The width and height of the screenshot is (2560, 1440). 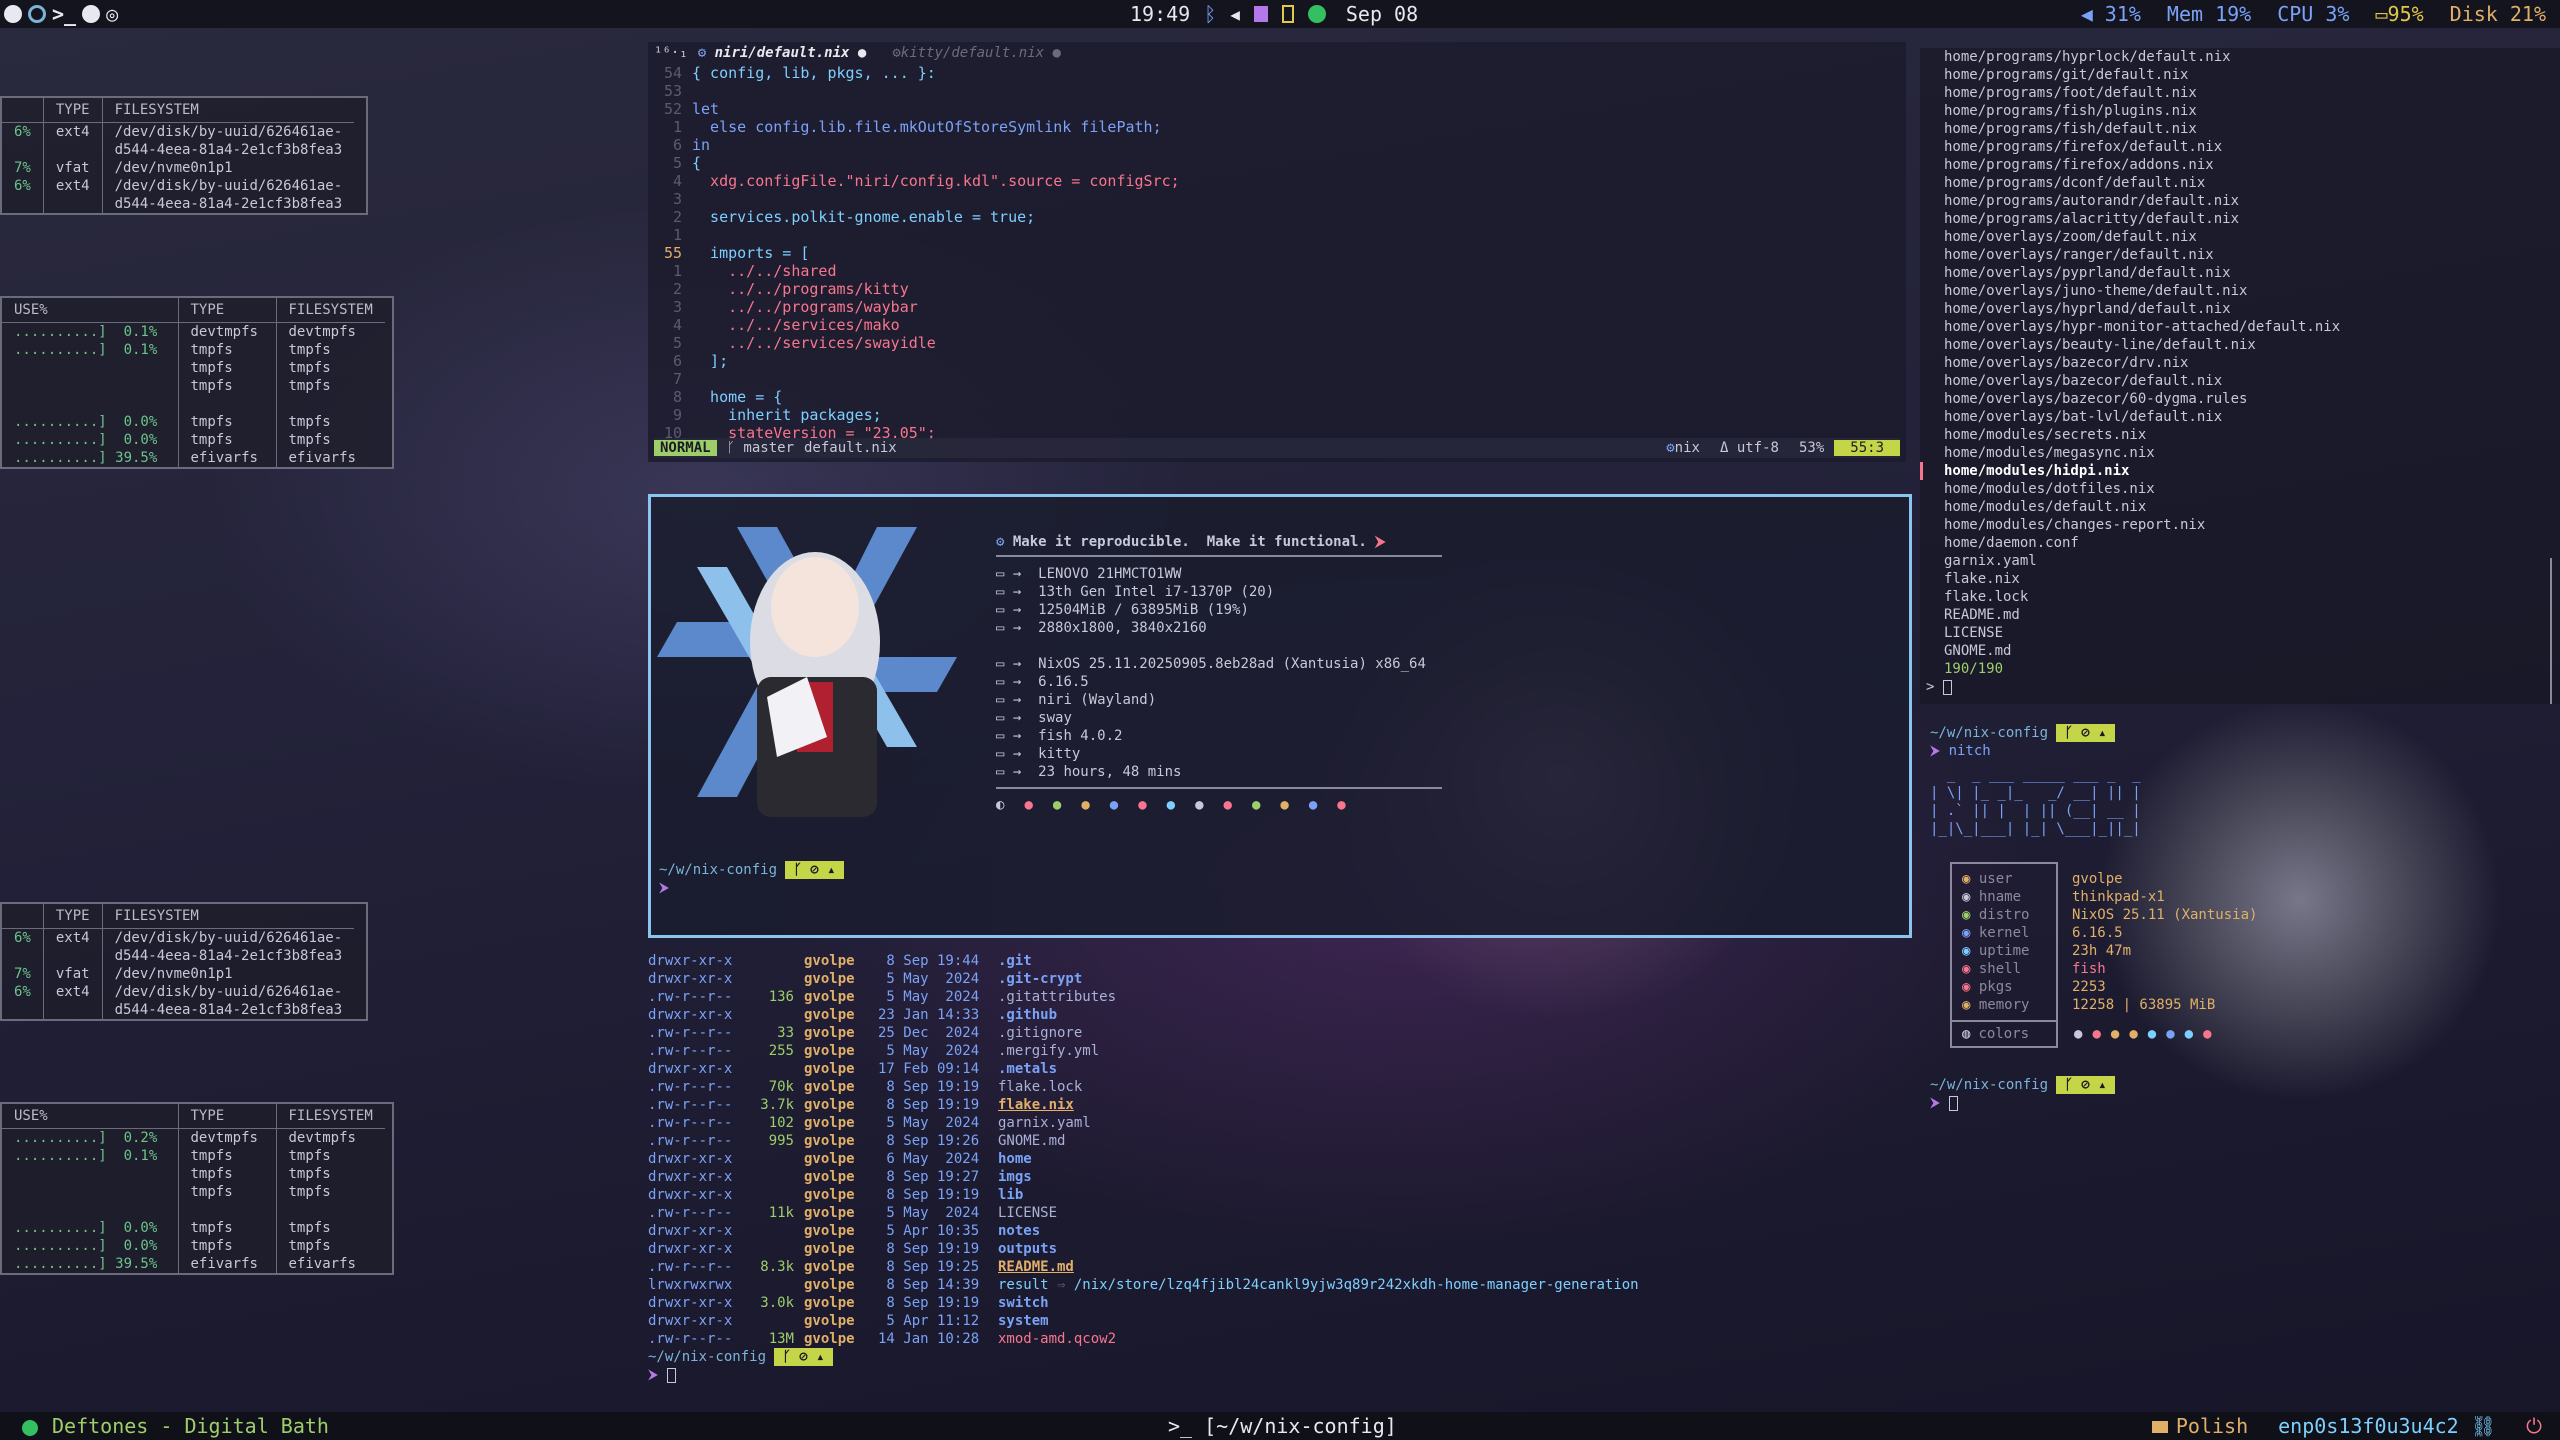 I want to click on file-list-item: home/overlays/hyprland/default.nix, so click(x=2240, y=309).